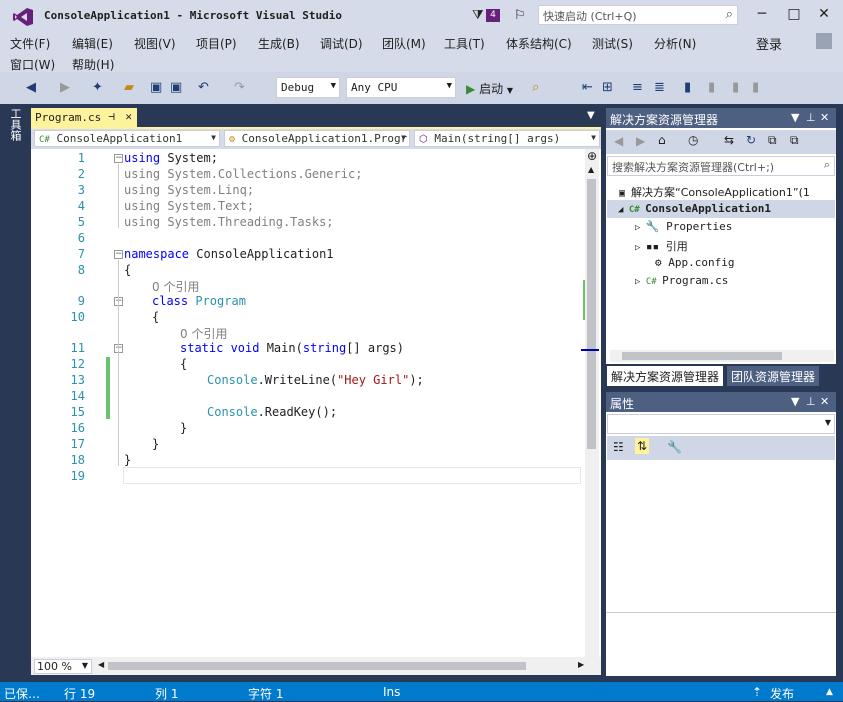  What do you see at coordinates (675, 43) in the screenshot?
I see `menu-analyze: 分析(N)` at bounding box center [675, 43].